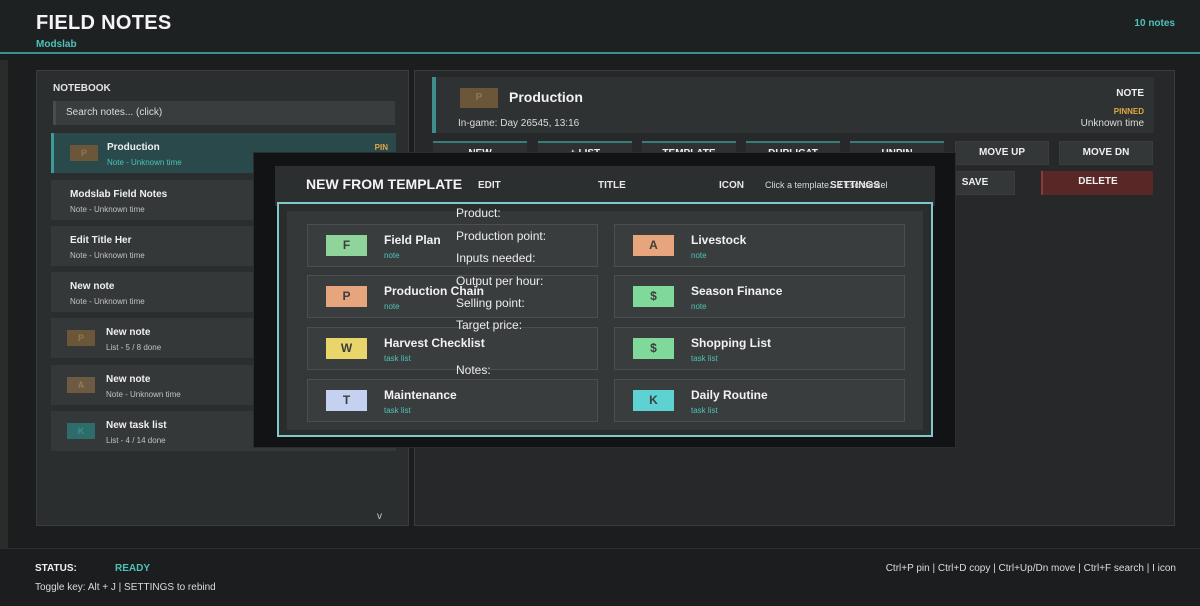 This screenshot has width=1200, height=606. What do you see at coordinates (384, 184) in the screenshot?
I see `modal-title: NEW FROM TEMPLATE` at bounding box center [384, 184].